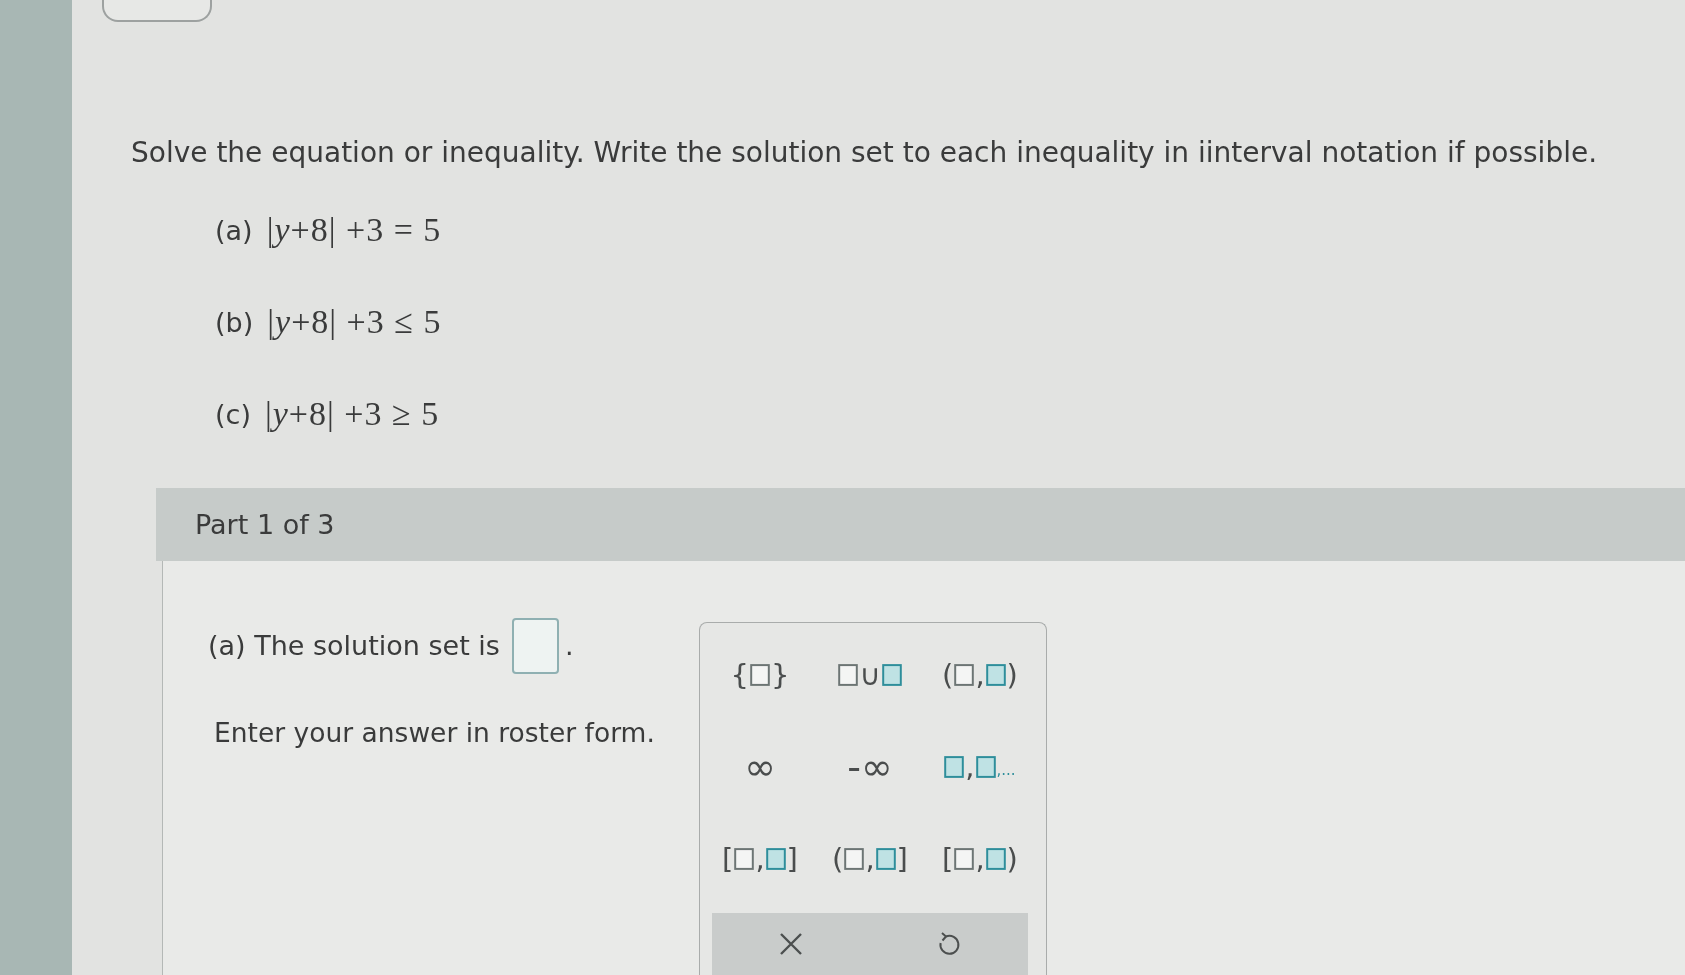  What do you see at coordinates (157, 11) in the screenshot?
I see `rounded-button` at bounding box center [157, 11].